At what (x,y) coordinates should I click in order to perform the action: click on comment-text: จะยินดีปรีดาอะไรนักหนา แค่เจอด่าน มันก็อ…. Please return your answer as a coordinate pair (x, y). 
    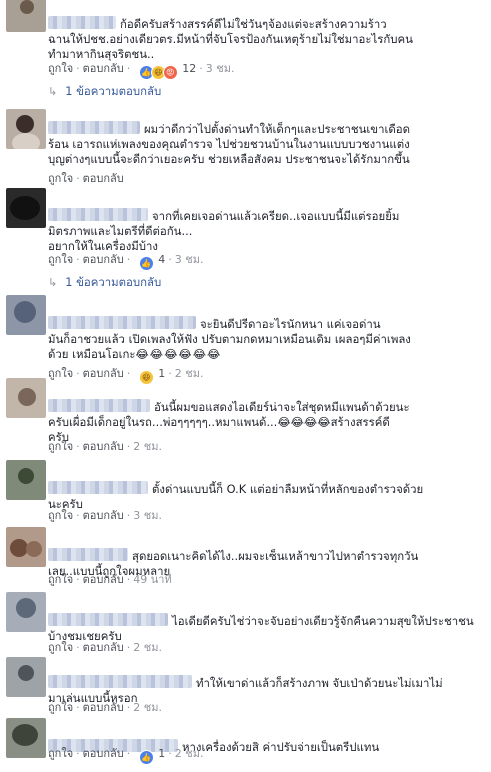
    Looking at the image, I should click on (229, 338).